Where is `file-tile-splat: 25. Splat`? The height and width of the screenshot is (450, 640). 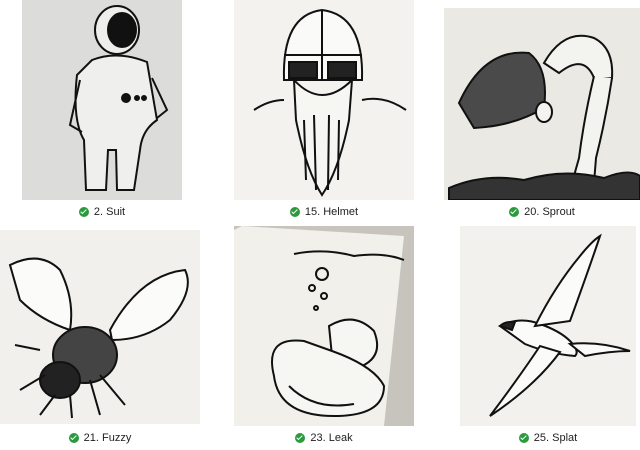 file-tile-splat: 25. Splat is located at coordinates (548, 338).